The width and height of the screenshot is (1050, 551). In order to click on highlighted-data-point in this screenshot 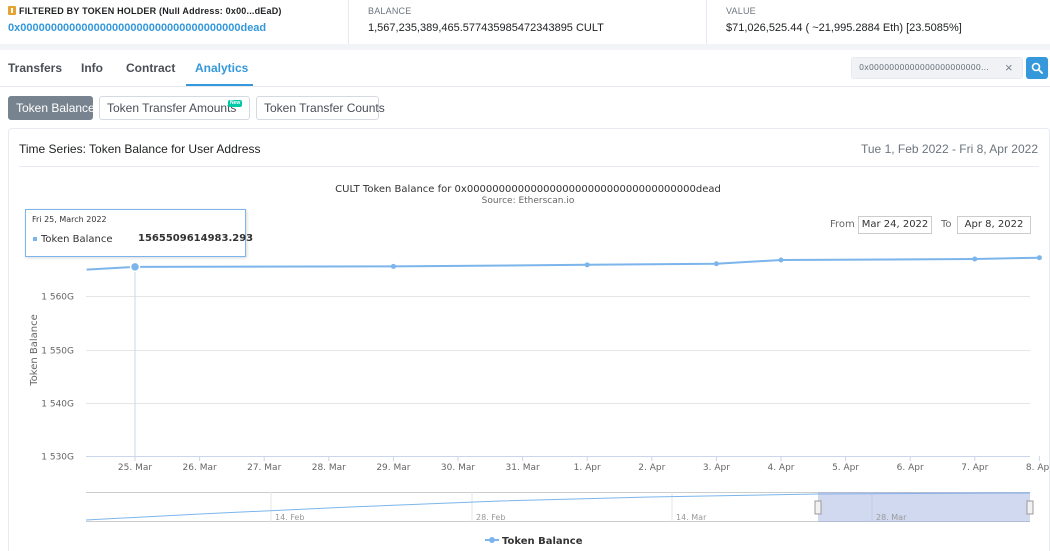, I will do `click(135, 267)`.